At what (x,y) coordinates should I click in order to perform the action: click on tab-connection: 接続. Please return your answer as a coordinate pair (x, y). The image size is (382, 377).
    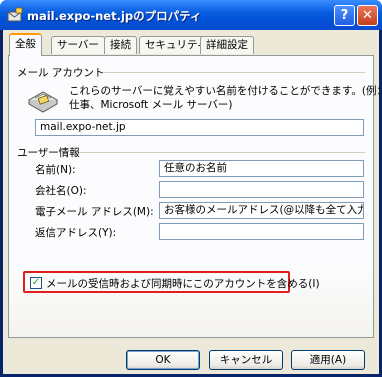
    Looking at the image, I should click on (120, 45).